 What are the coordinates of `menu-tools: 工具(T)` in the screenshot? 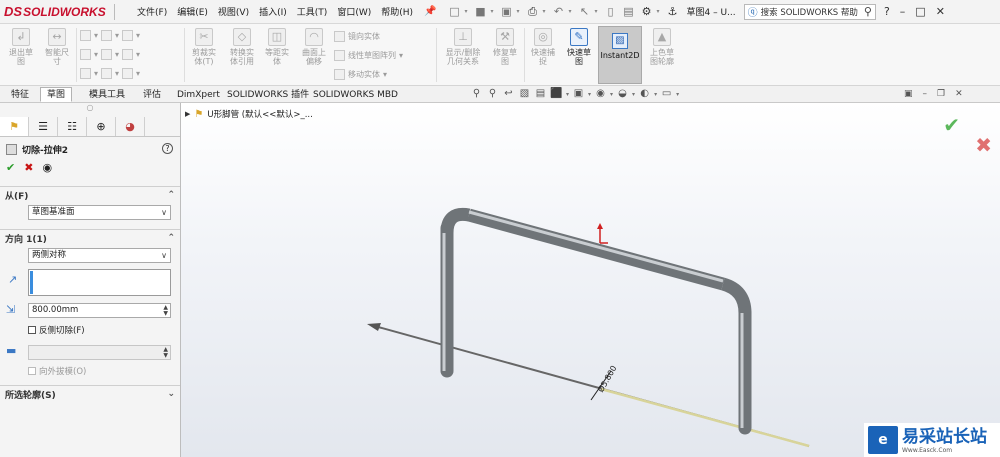 It's located at (312, 11).